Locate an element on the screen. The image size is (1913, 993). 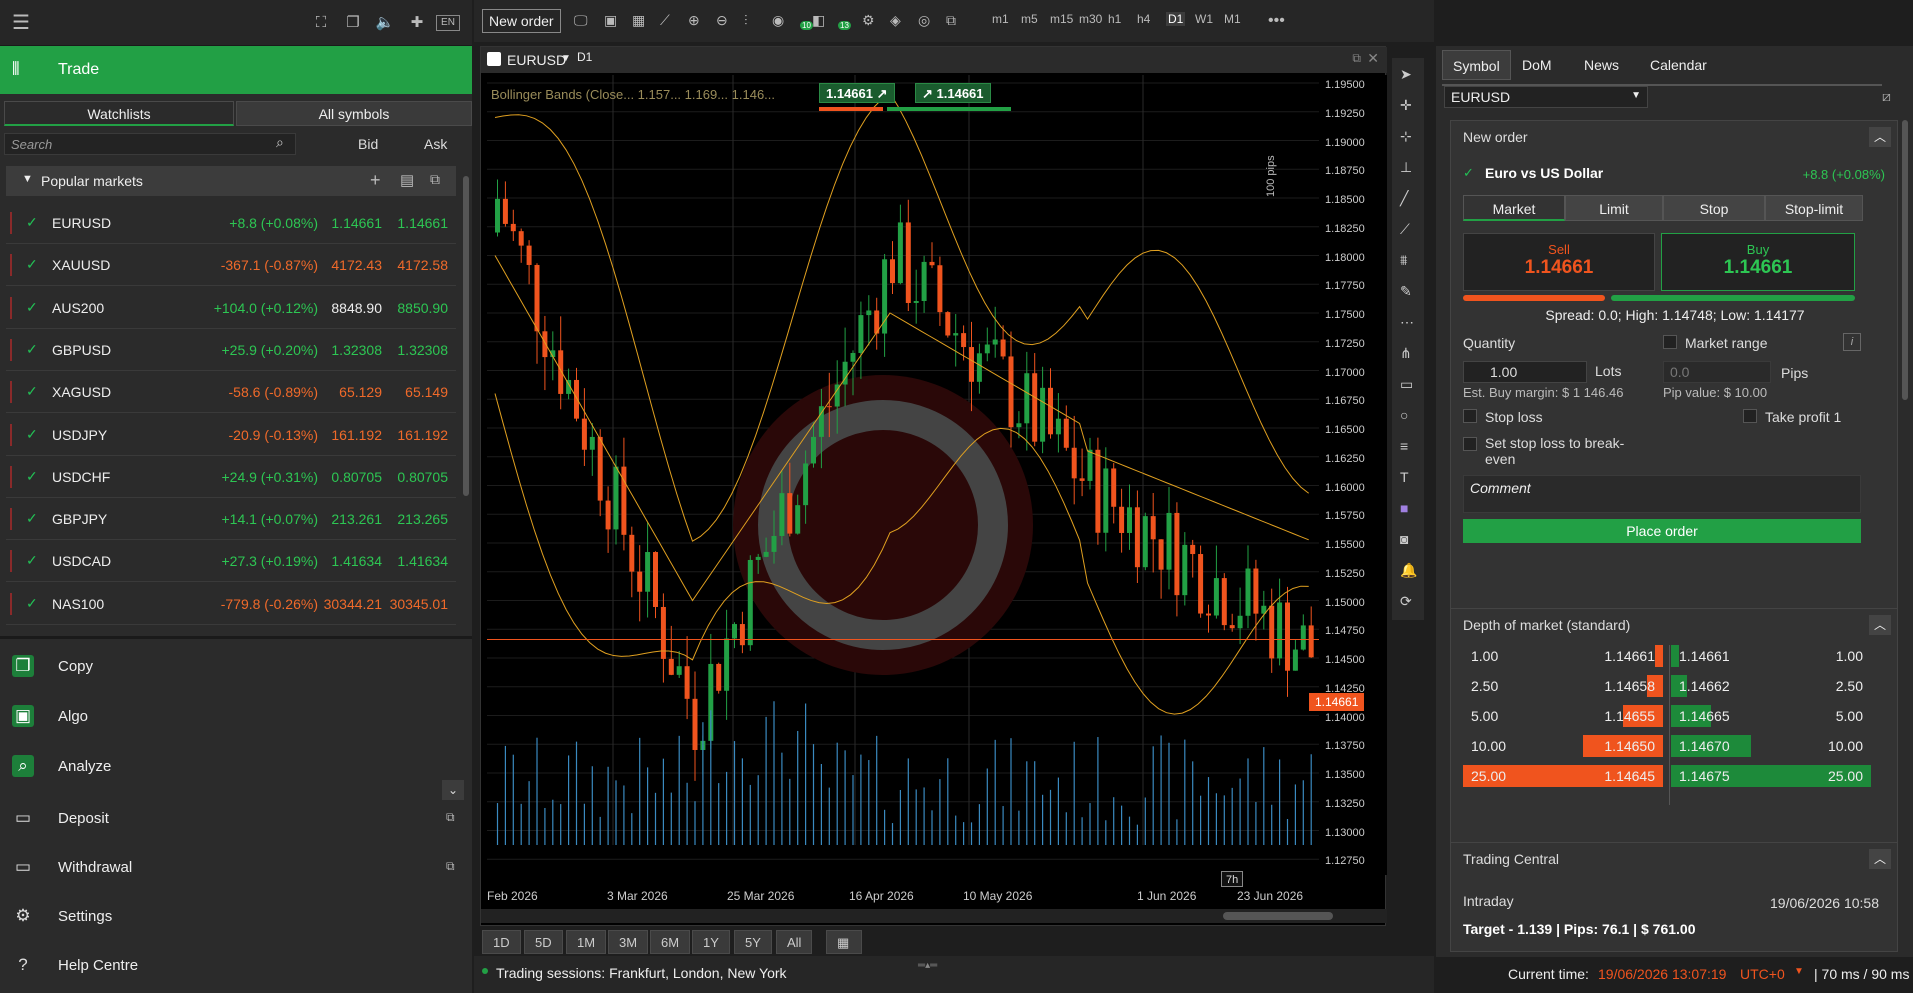
market-row: ✓ XAGUSD -58.6 (-0.89%) 65.129 65.149 is located at coordinates (231, 392).